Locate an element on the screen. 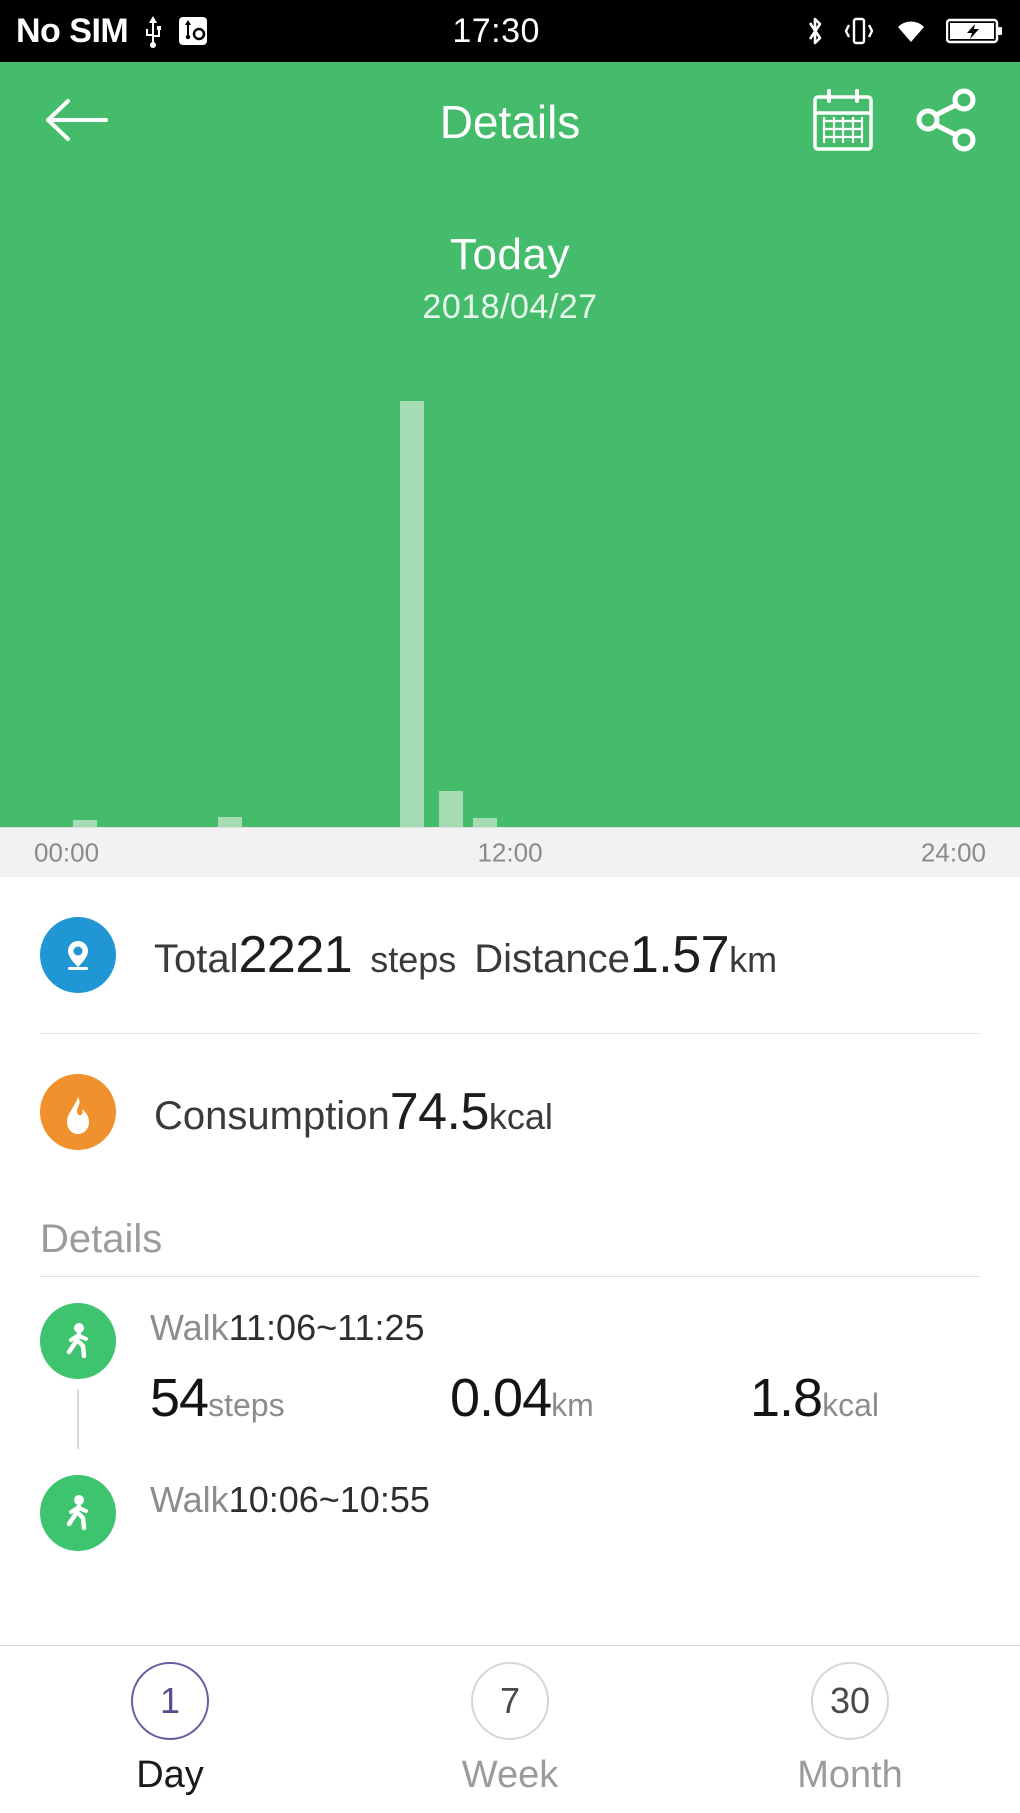  status-bar-left: No SIM is located at coordinates (112, 31).